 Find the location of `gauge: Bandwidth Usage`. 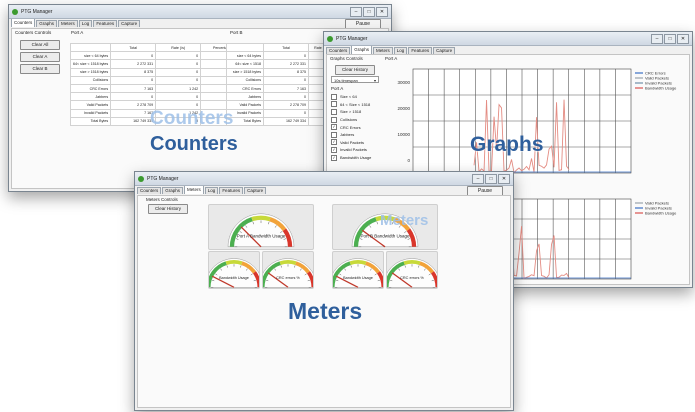

gauge: Bandwidth Usage is located at coordinates (358, 270).